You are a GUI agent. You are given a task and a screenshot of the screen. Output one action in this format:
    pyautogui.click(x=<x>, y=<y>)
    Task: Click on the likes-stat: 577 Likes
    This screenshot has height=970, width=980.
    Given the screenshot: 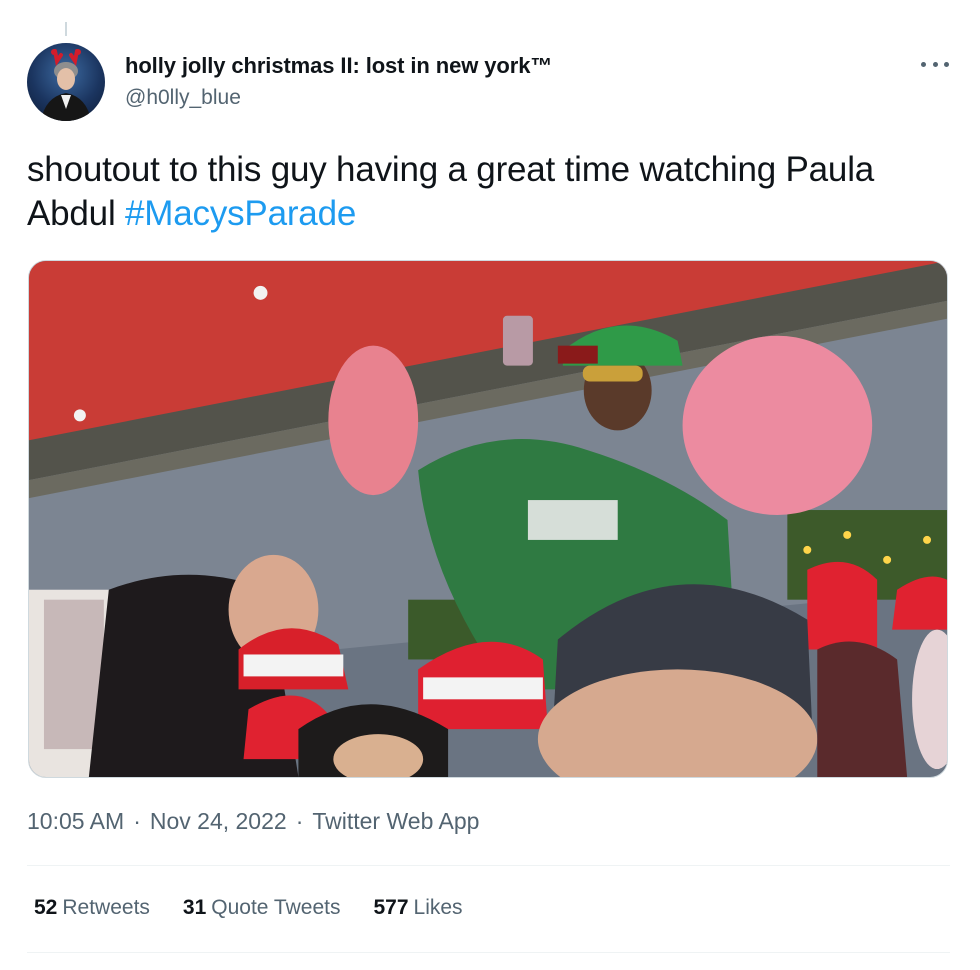 What is the action you would take?
    pyautogui.click(x=417, y=908)
    